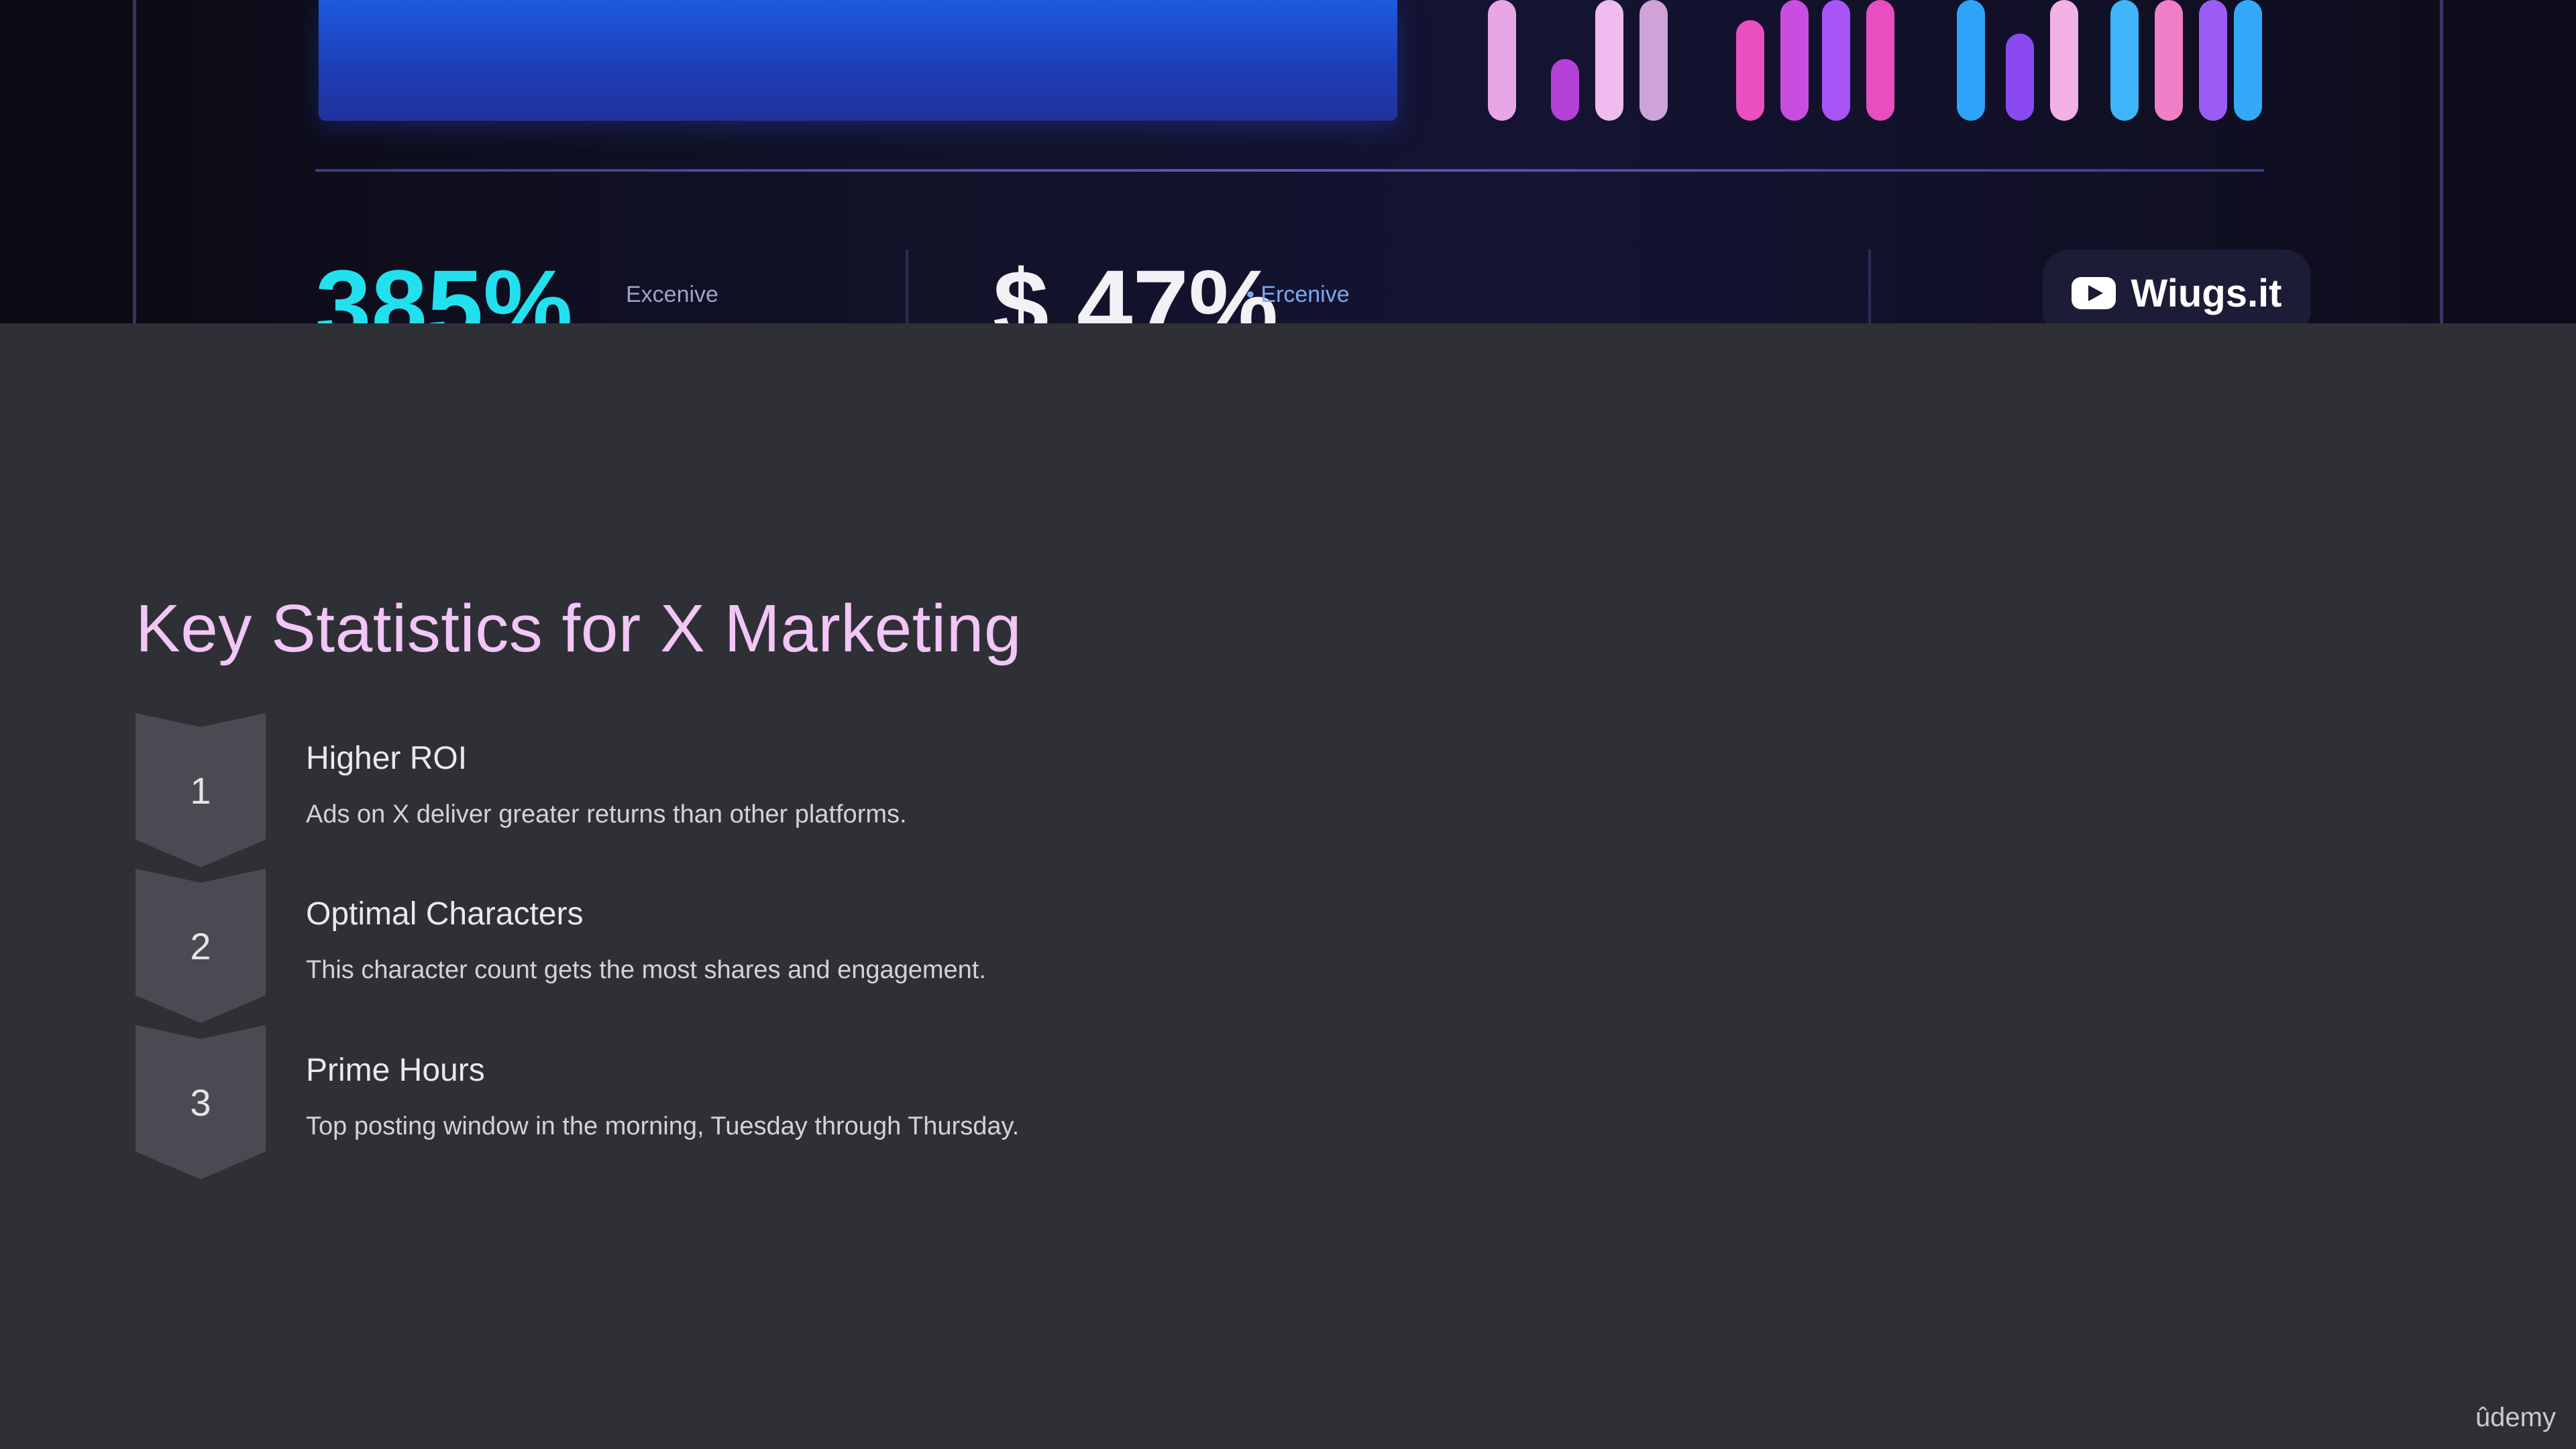  I want to click on channel-badge: Wiugs.it, so click(2177, 286).